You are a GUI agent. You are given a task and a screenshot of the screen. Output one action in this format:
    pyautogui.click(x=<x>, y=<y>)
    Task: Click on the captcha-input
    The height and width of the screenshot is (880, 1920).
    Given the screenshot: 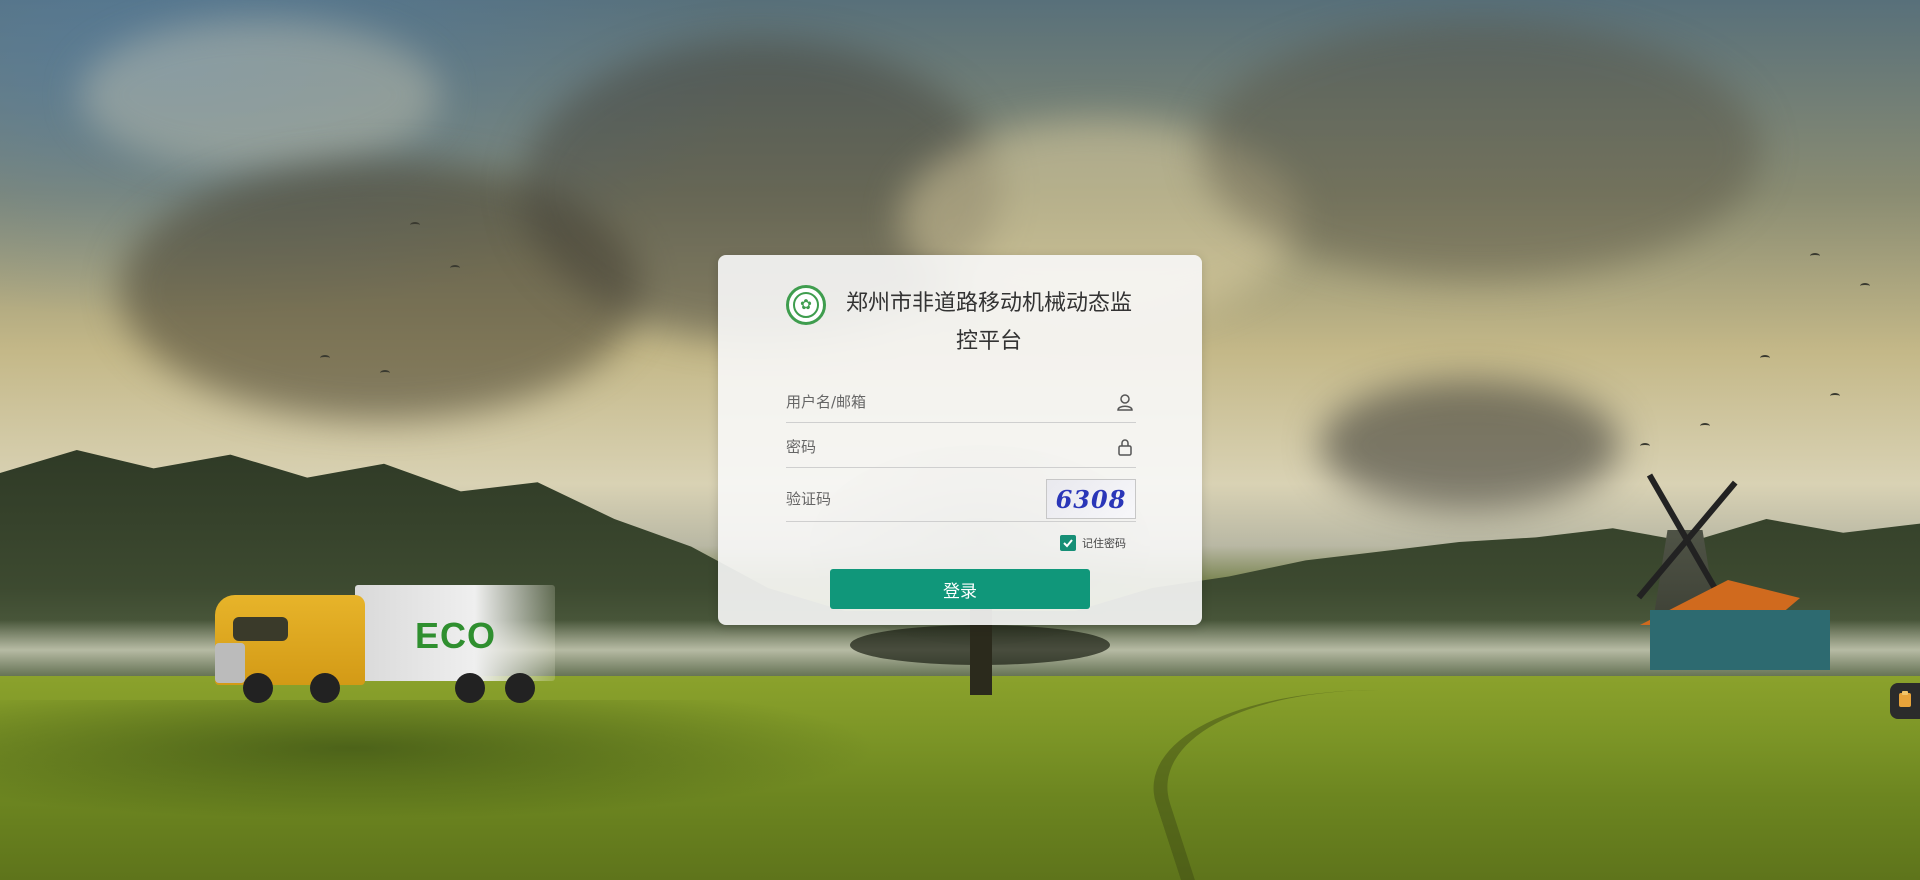 What is the action you would take?
    pyautogui.click(x=916, y=499)
    